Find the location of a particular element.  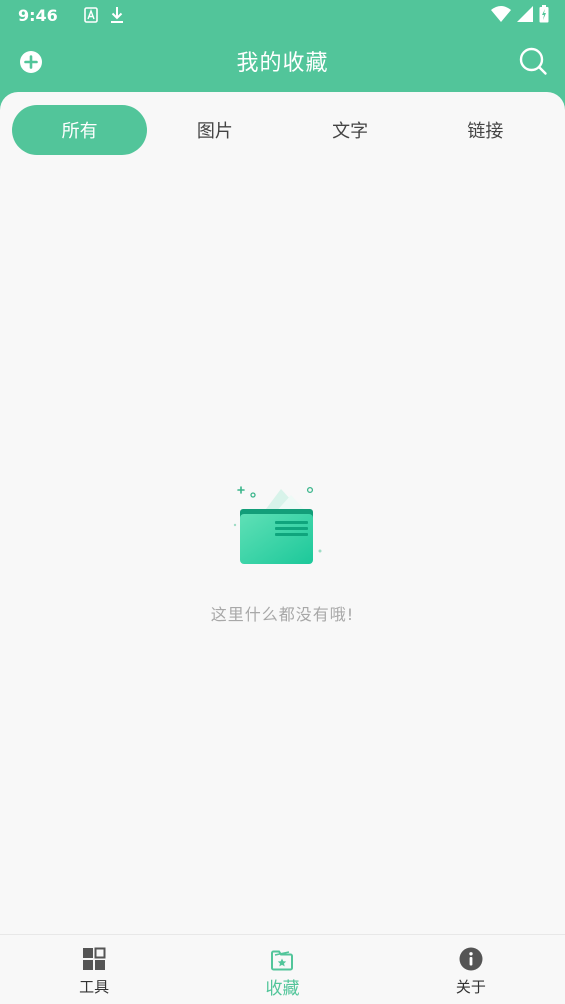

status-bar: 9:46 is located at coordinates (282, 15).